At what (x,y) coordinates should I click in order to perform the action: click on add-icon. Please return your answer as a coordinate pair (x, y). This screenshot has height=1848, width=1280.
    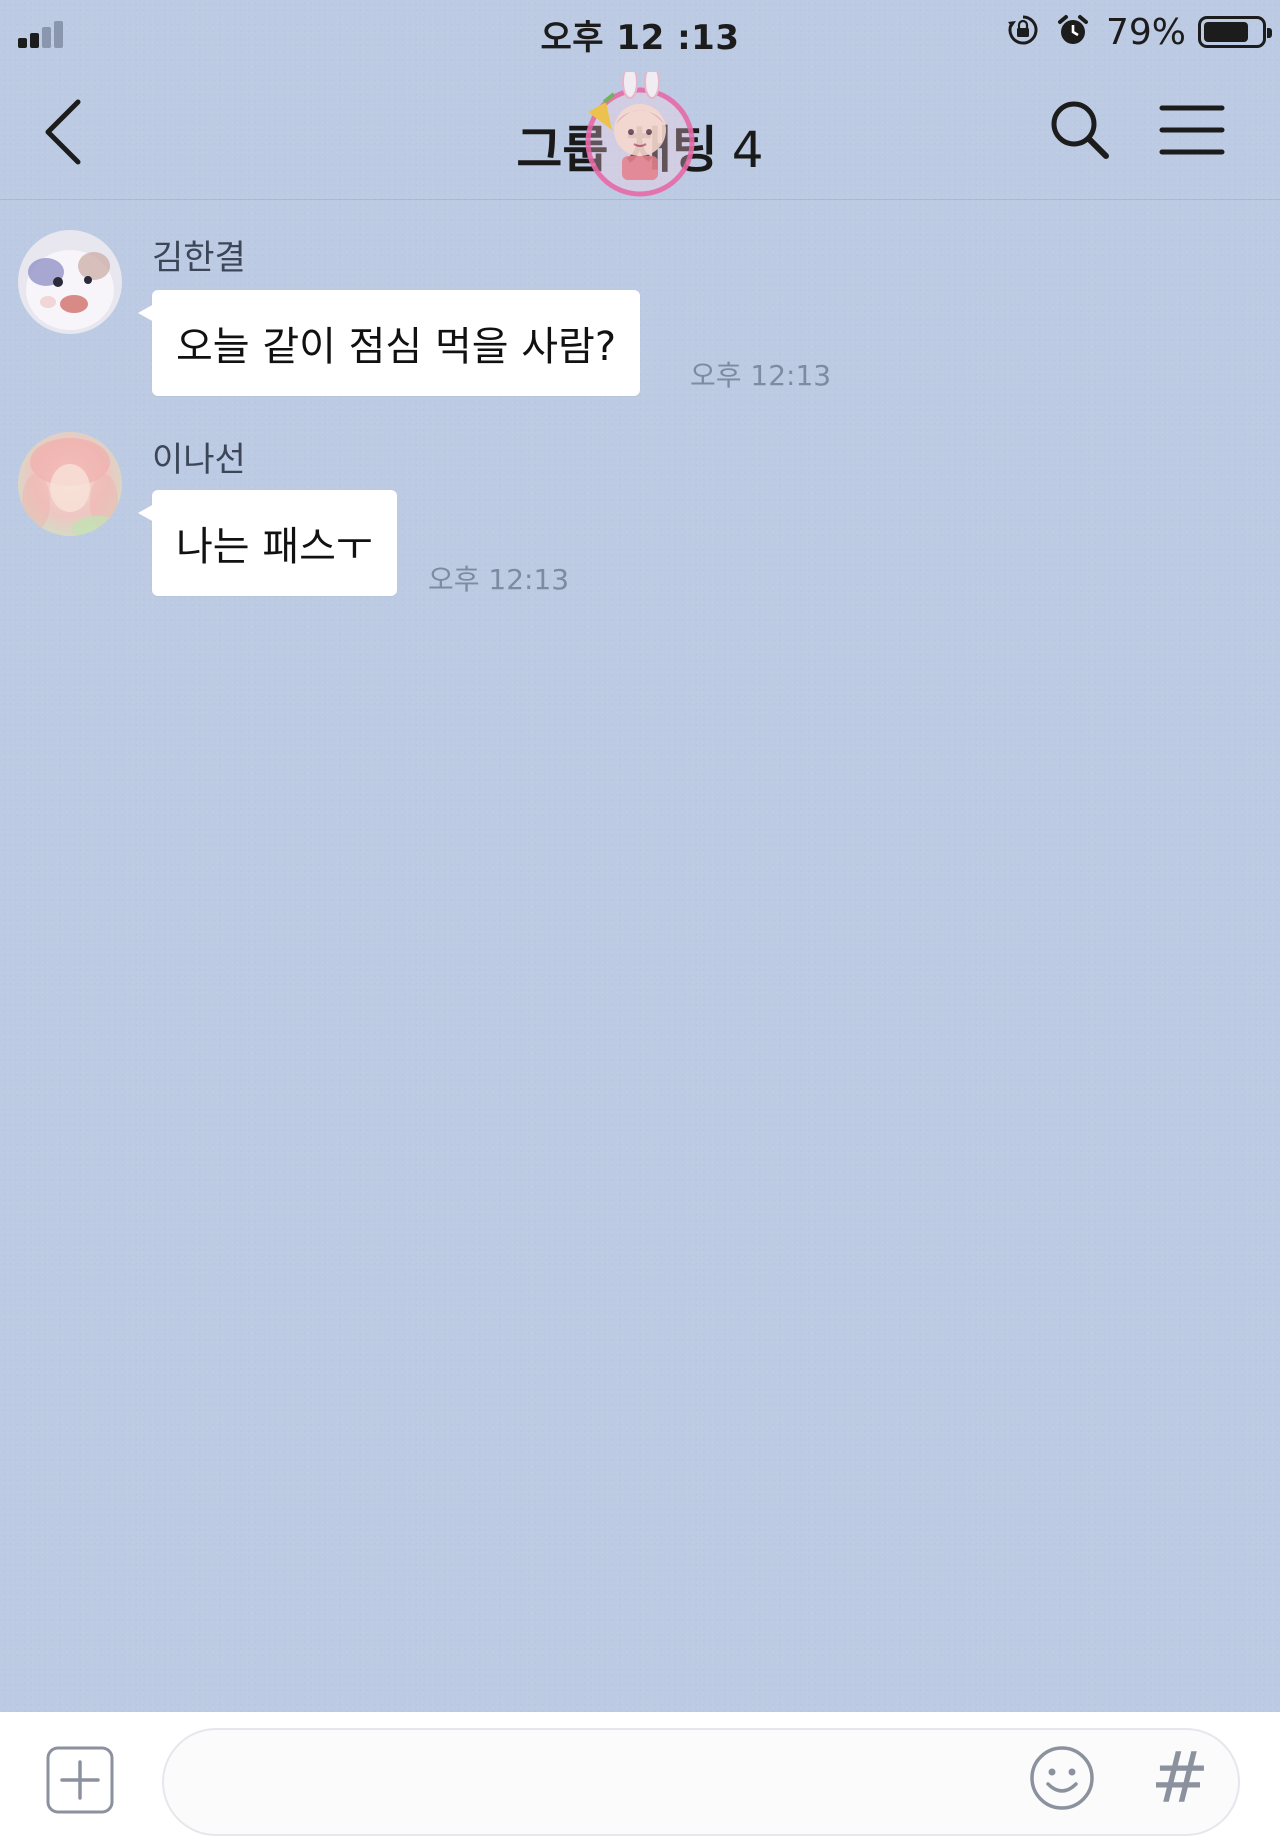
    Looking at the image, I should click on (80, 1780).